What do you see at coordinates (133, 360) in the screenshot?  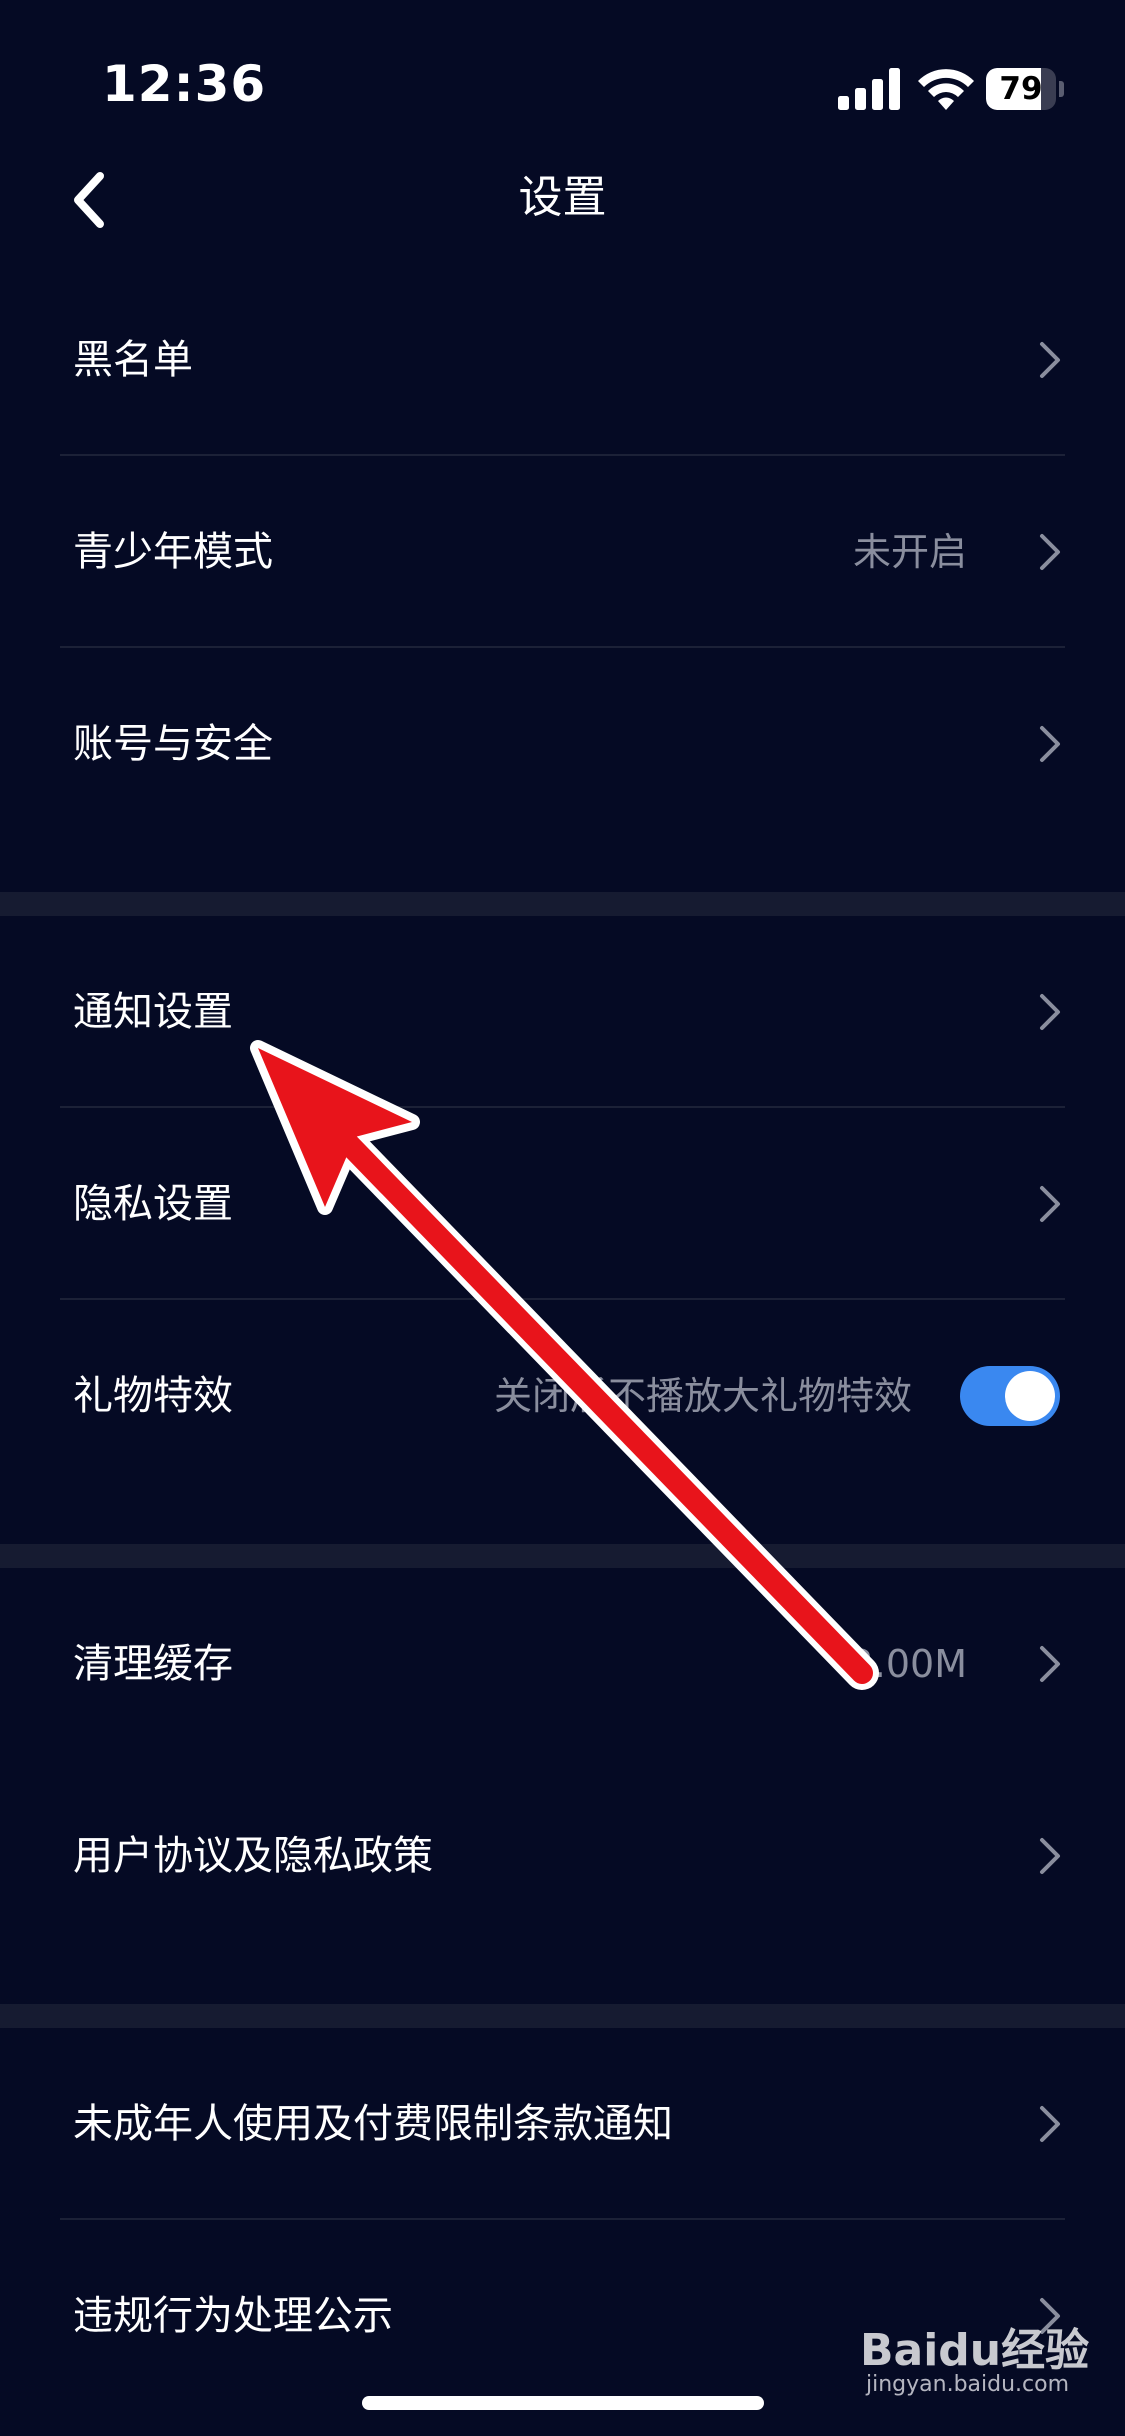 I see `row-label: 黑名单` at bounding box center [133, 360].